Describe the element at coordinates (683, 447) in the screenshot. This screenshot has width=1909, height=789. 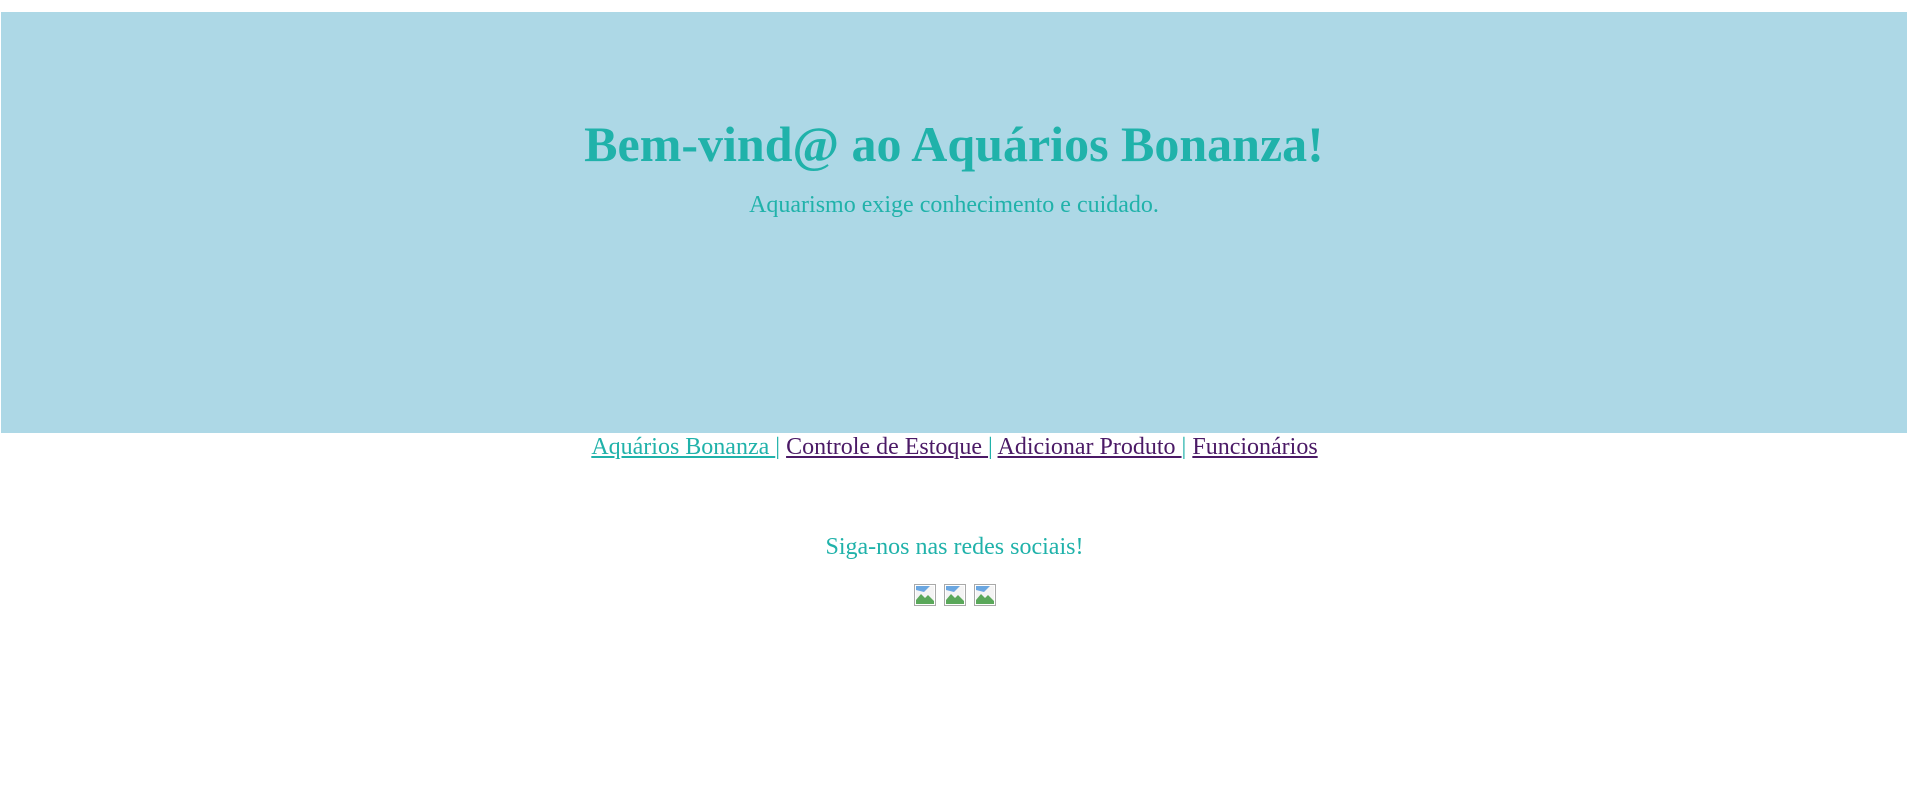
I see `nav-link-aquarios-bonanza: Aquários Bonanza` at that location.